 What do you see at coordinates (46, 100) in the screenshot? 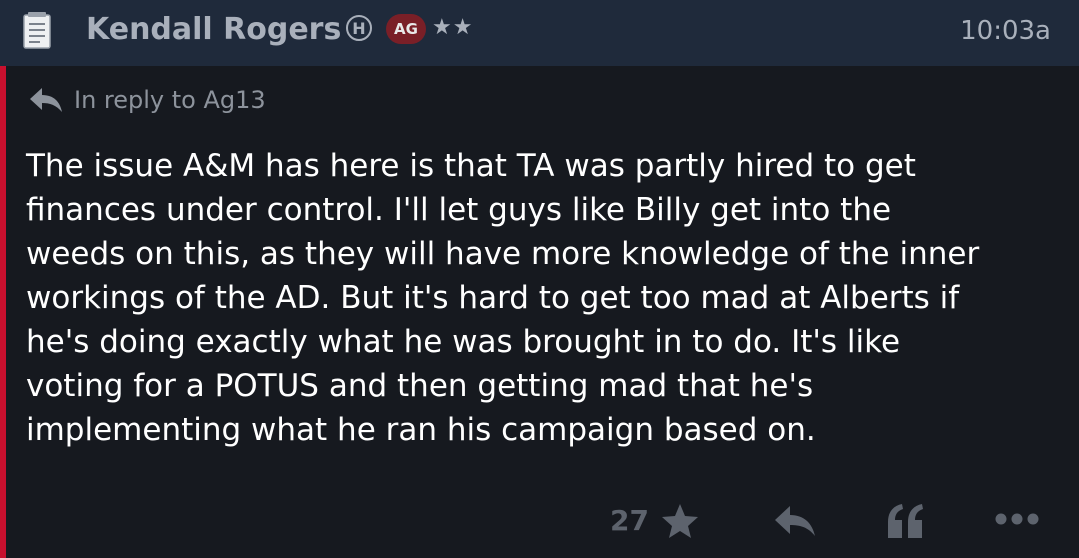
I see `reply-arrow-icon` at bounding box center [46, 100].